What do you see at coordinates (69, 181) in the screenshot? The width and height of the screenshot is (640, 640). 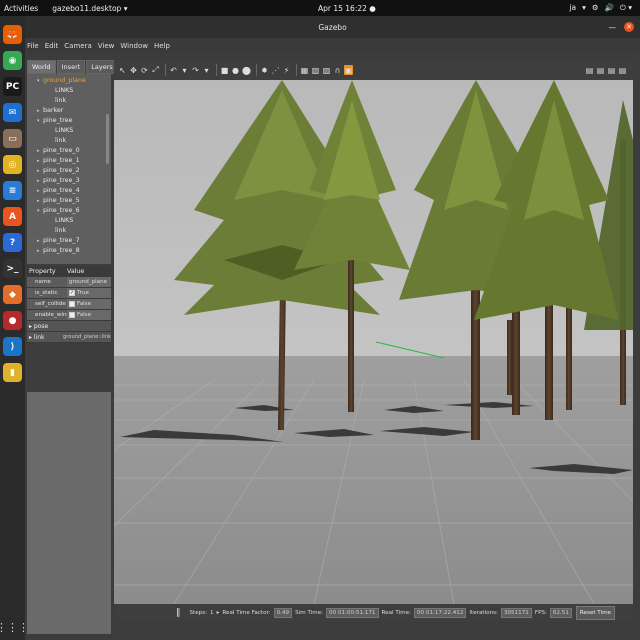 I see `tree-item: ▸ pine_tree_3` at bounding box center [69, 181].